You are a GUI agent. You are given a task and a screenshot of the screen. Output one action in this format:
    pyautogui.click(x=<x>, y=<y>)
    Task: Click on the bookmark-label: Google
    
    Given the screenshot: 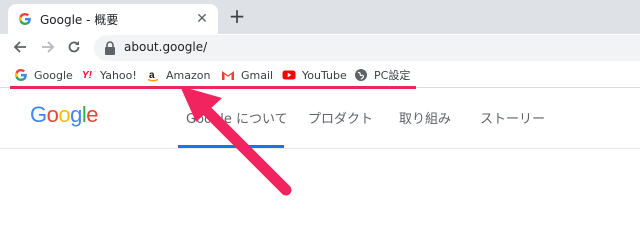 What is the action you would take?
    pyautogui.click(x=53, y=75)
    